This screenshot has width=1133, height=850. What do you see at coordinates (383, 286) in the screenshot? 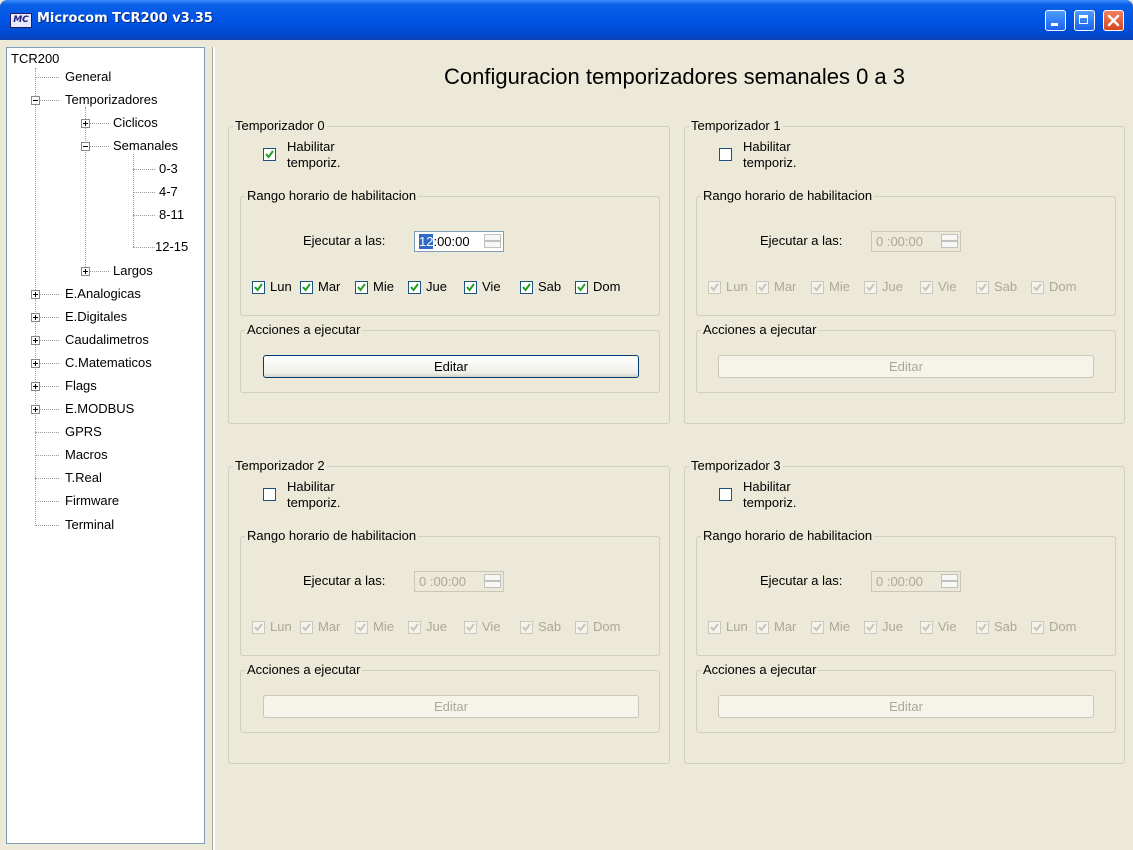
I see `day-label: Mie` at bounding box center [383, 286].